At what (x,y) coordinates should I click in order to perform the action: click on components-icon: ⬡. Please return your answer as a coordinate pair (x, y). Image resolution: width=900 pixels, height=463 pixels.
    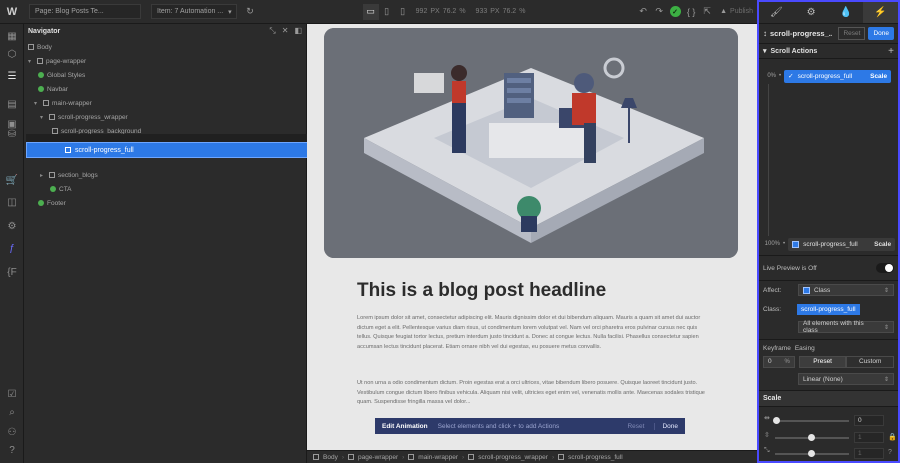
    Looking at the image, I should click on (12, 54).